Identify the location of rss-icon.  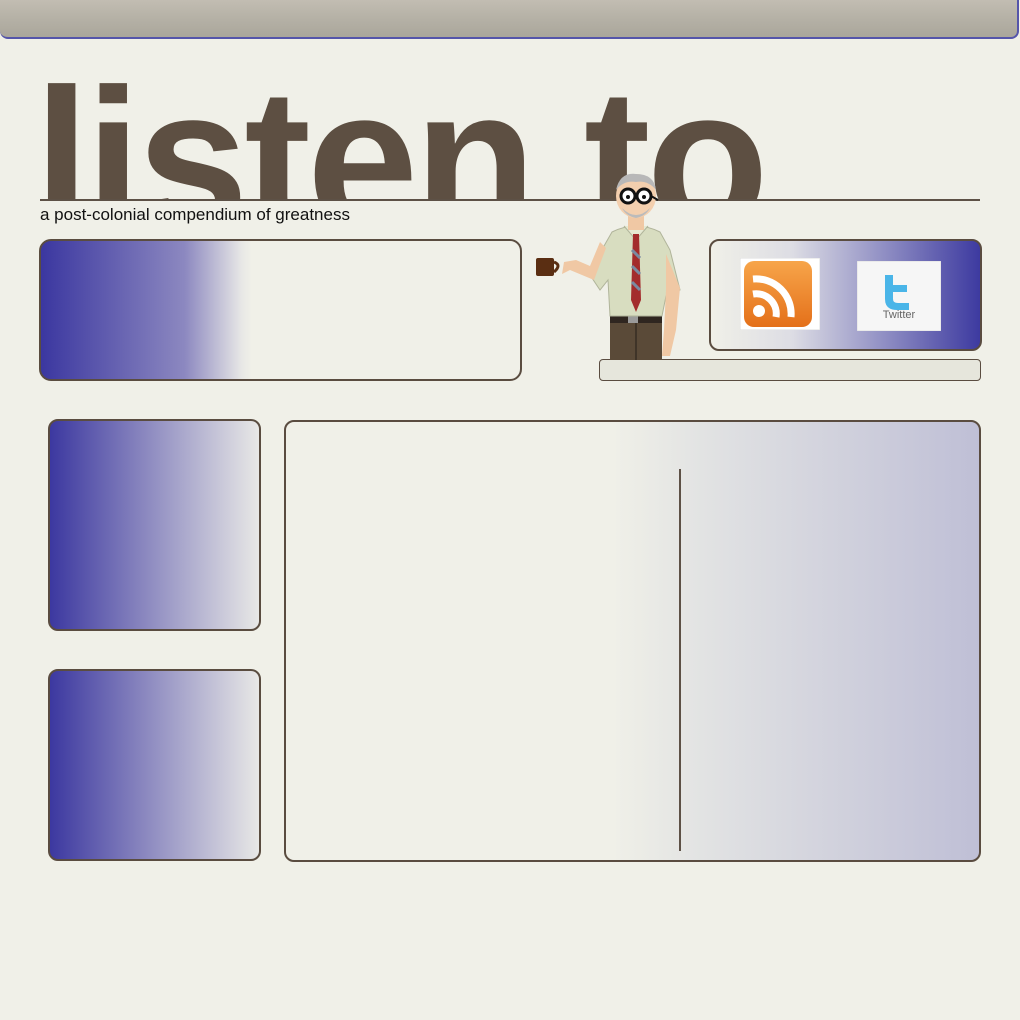
(780, 294).